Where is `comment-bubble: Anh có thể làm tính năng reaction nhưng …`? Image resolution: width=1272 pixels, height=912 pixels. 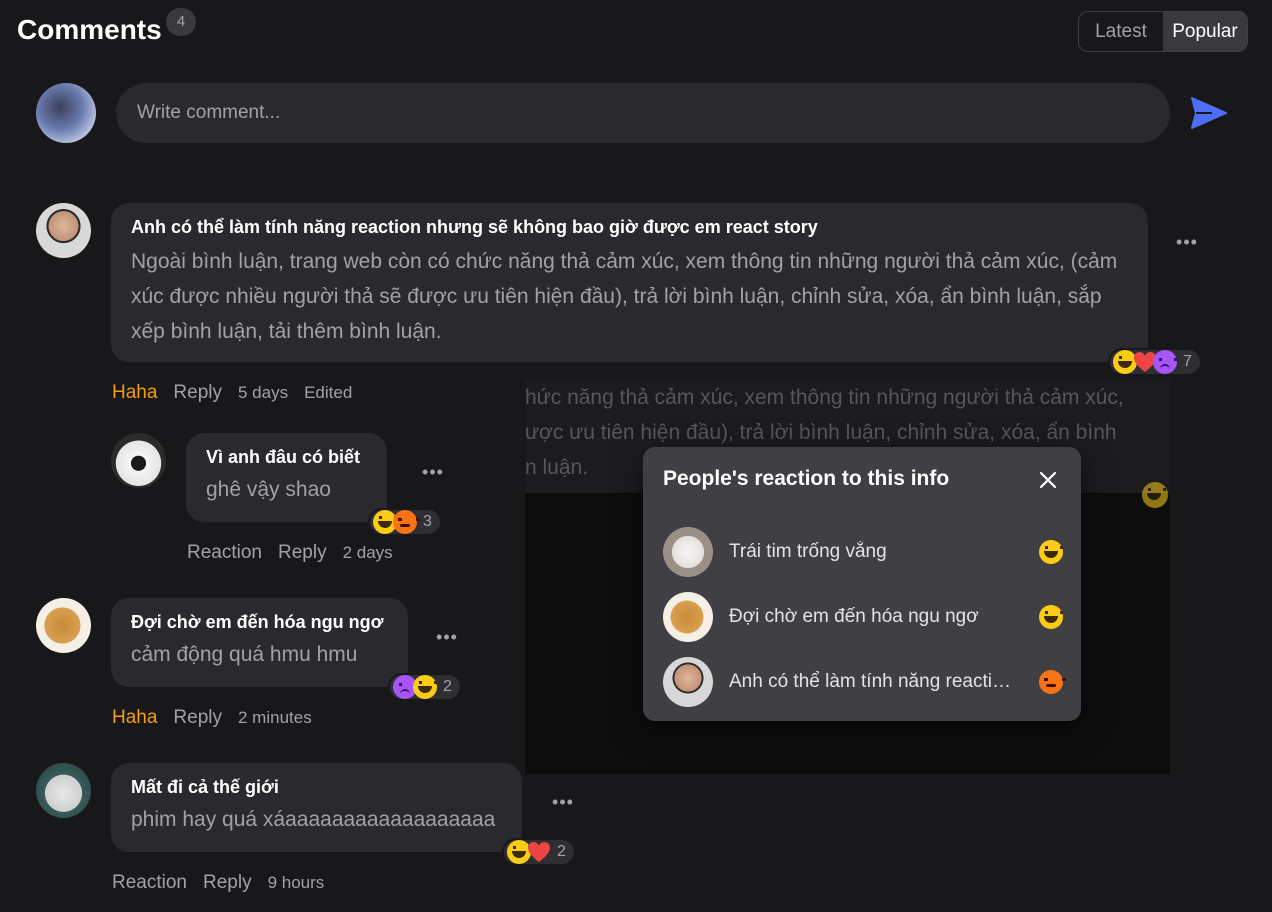
comment-bubble: Anh có thể làm tính năng reaction nhưng … is located at coordinates (629, 282).